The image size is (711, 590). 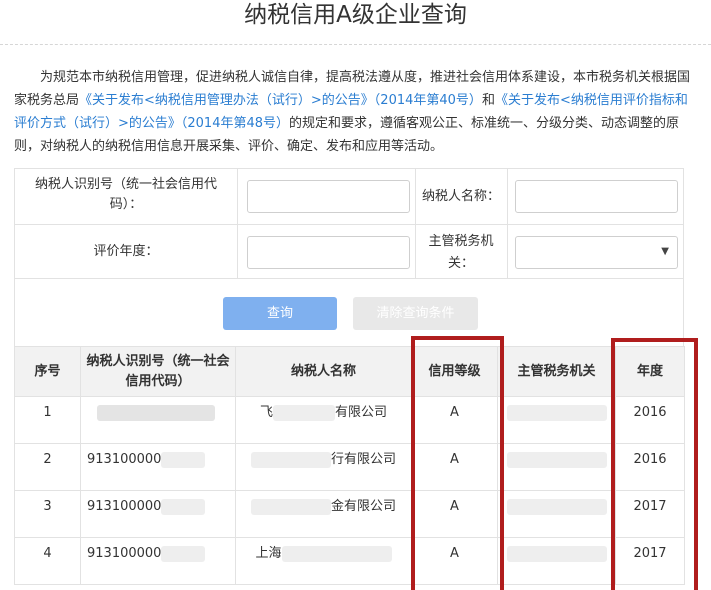 What do you see at coordinates (280, 313) in the screenshot?
I see `query-button: 查询` at bounding box center [280, 313].